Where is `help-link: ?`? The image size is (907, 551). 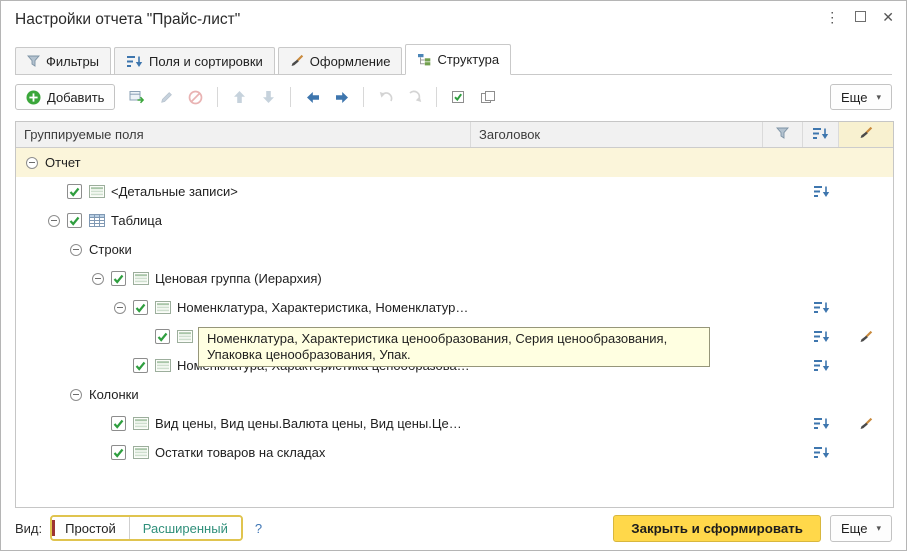
help-link: ? is located at coordinates (258, 528).